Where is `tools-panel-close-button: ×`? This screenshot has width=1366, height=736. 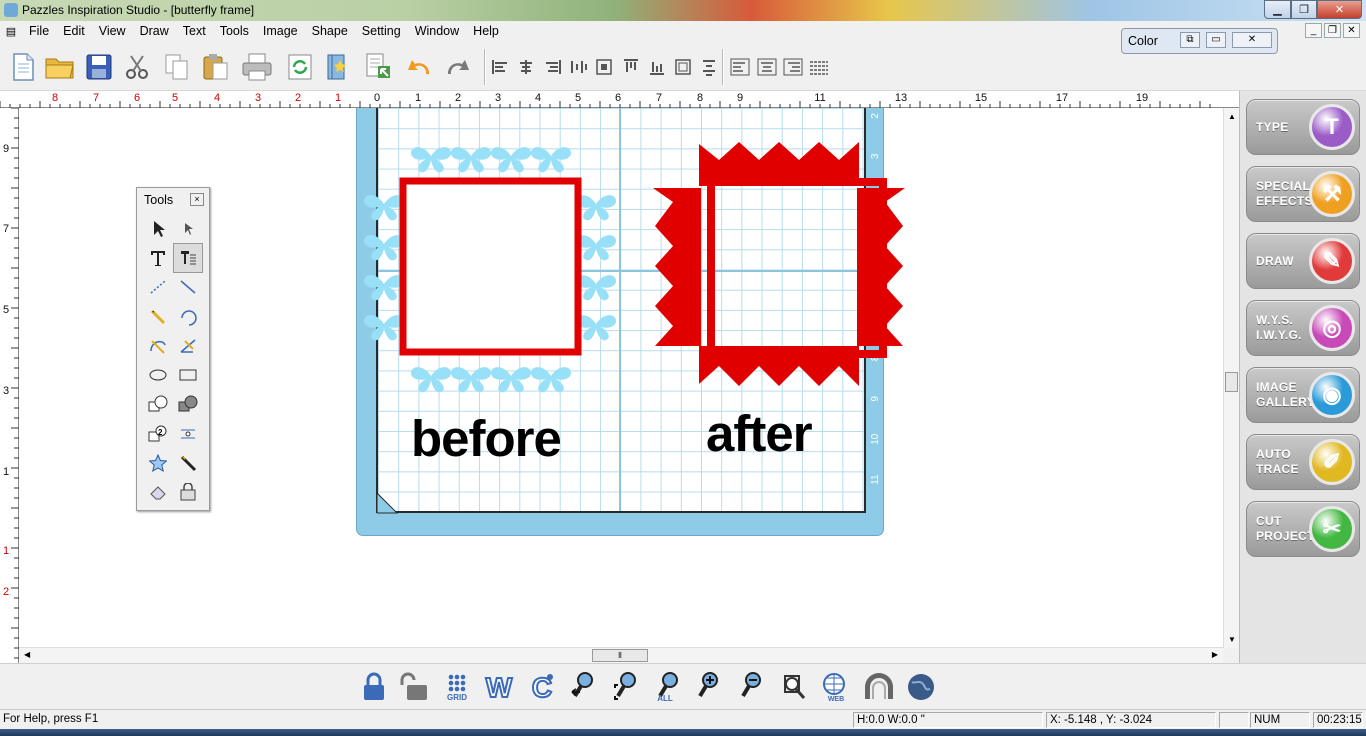 tools-panel-close-button: × is located at coordinates (197, 199).